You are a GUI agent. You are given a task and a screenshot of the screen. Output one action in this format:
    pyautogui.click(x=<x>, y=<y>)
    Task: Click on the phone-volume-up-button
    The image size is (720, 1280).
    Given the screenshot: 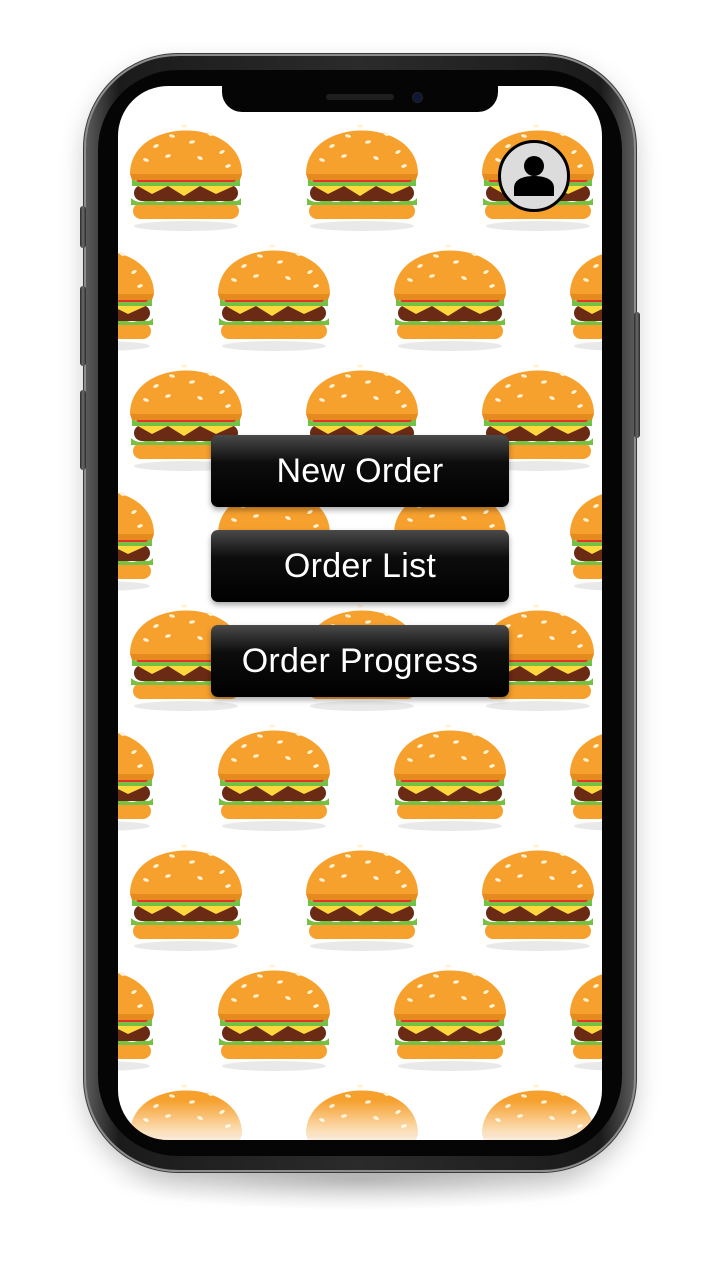 What is the action you would take?
    pyautogui.click(x=83, y=326)
    